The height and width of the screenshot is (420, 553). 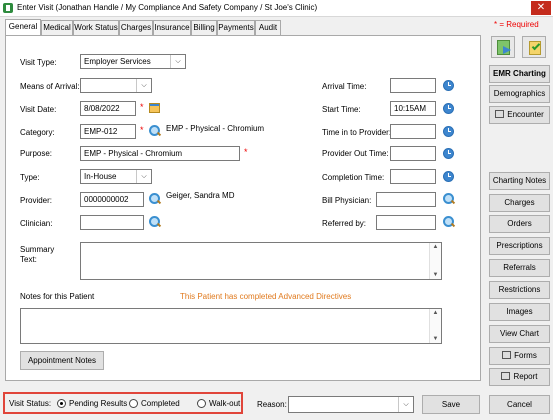 What do you see at coordinates (231, 326) in the screenshot?
I see `notes-text-area: ▲ ▼` at bounding box center [231, 326].